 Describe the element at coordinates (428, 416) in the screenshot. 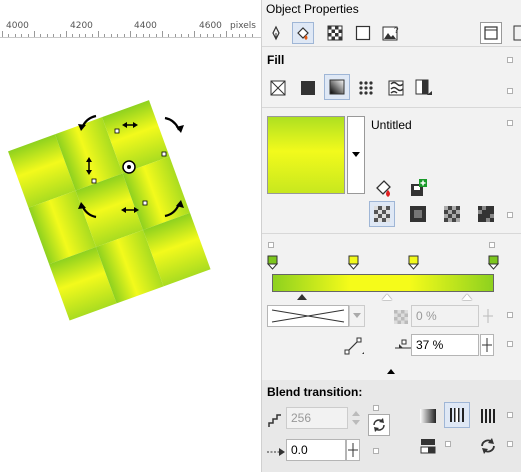

I see `linear-color-blend-icon` at that location.